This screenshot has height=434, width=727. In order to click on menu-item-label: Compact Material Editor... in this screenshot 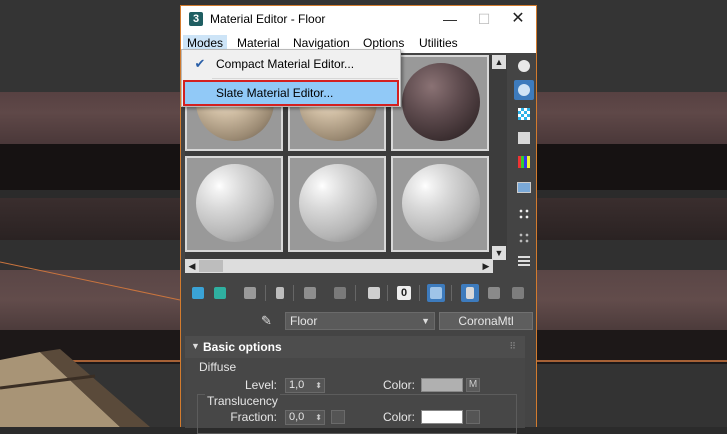, I will do `click(285, 64)`.